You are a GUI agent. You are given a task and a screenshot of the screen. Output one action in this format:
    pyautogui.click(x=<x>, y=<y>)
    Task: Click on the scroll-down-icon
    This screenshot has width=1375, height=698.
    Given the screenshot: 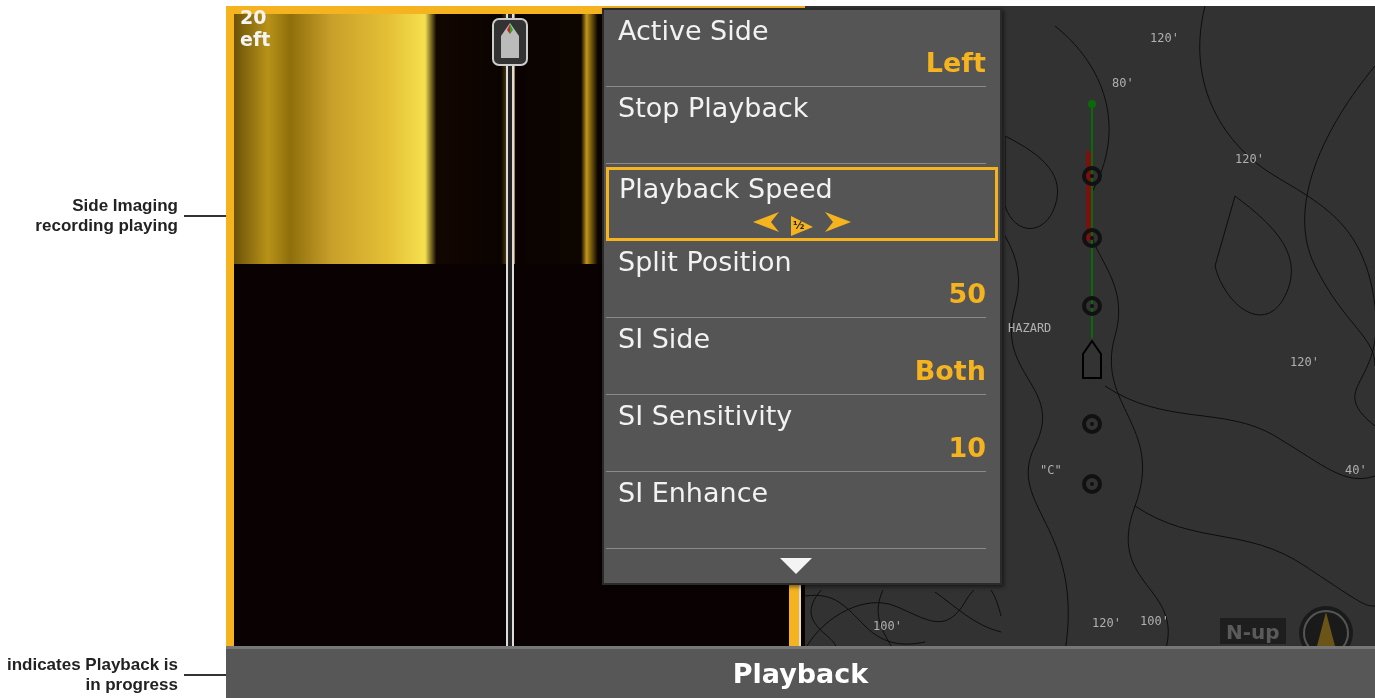 What is the action you would take?
    pyautogui.click(x=796, y=566)
    